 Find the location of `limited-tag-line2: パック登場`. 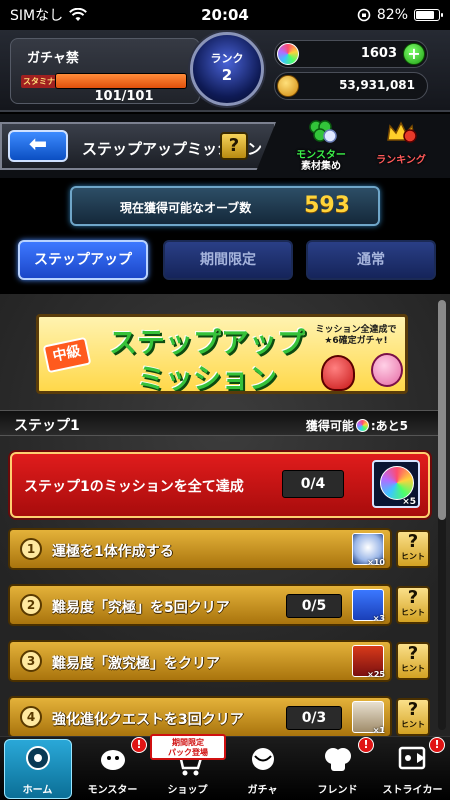

limited-tag-line2: パック登場 is located at coordinates (188, 752).